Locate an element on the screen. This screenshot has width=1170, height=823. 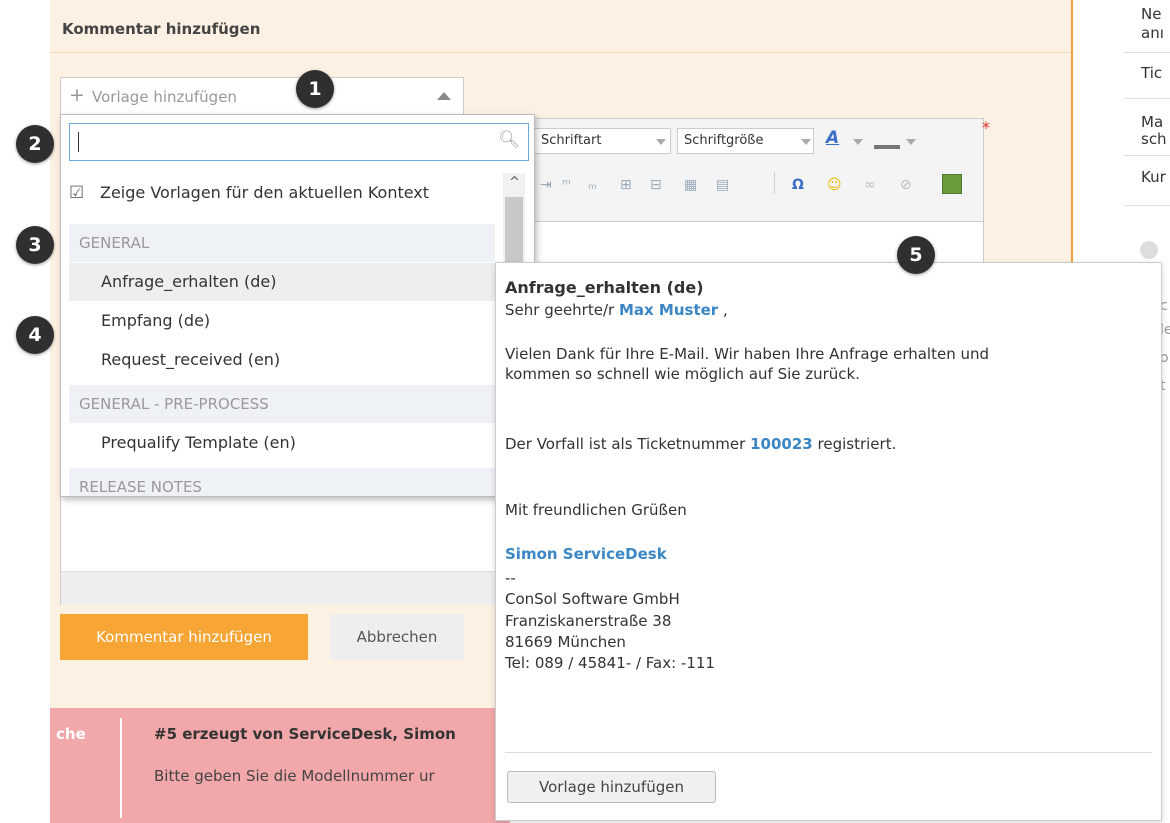
salutation-prefix: Sehr geehrte/r is located at coordinates (560, 310).